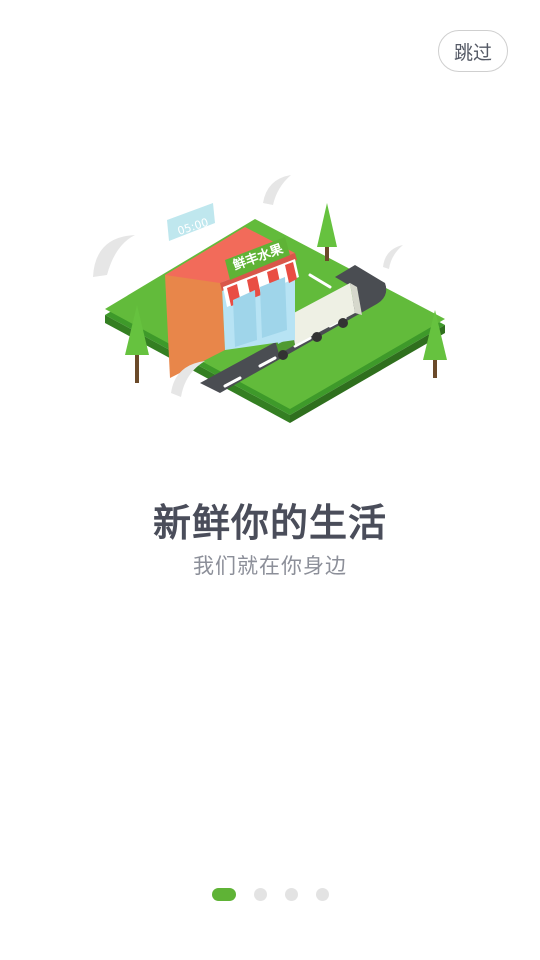  Describe the element at coordinates (473, 51) in the screenshot. I see `skip-button: 跳过` at that location.